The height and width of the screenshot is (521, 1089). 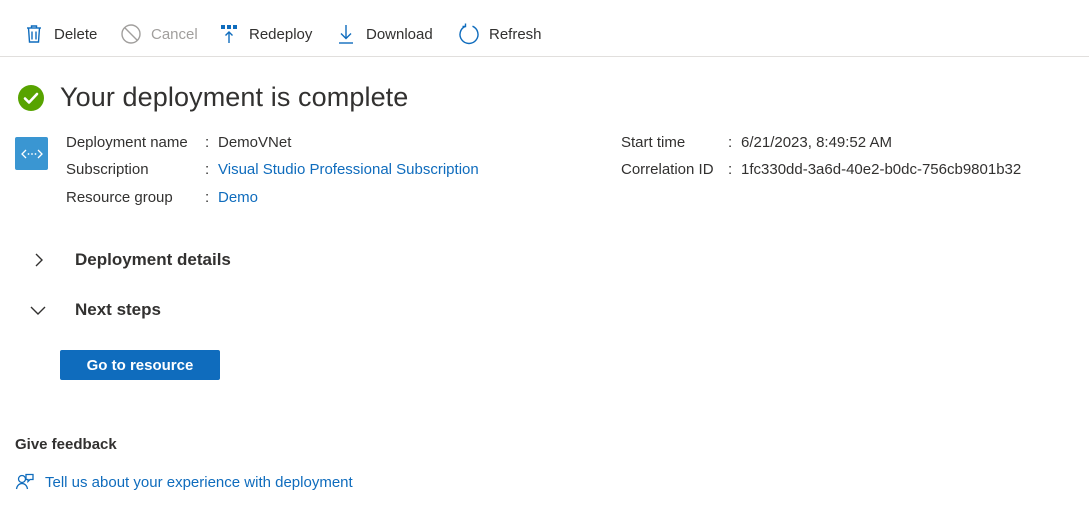 What do you see at coordinates (25, 482) in the screenshot?
I see `feedback-person-icon` at bounding box center [25, 482].